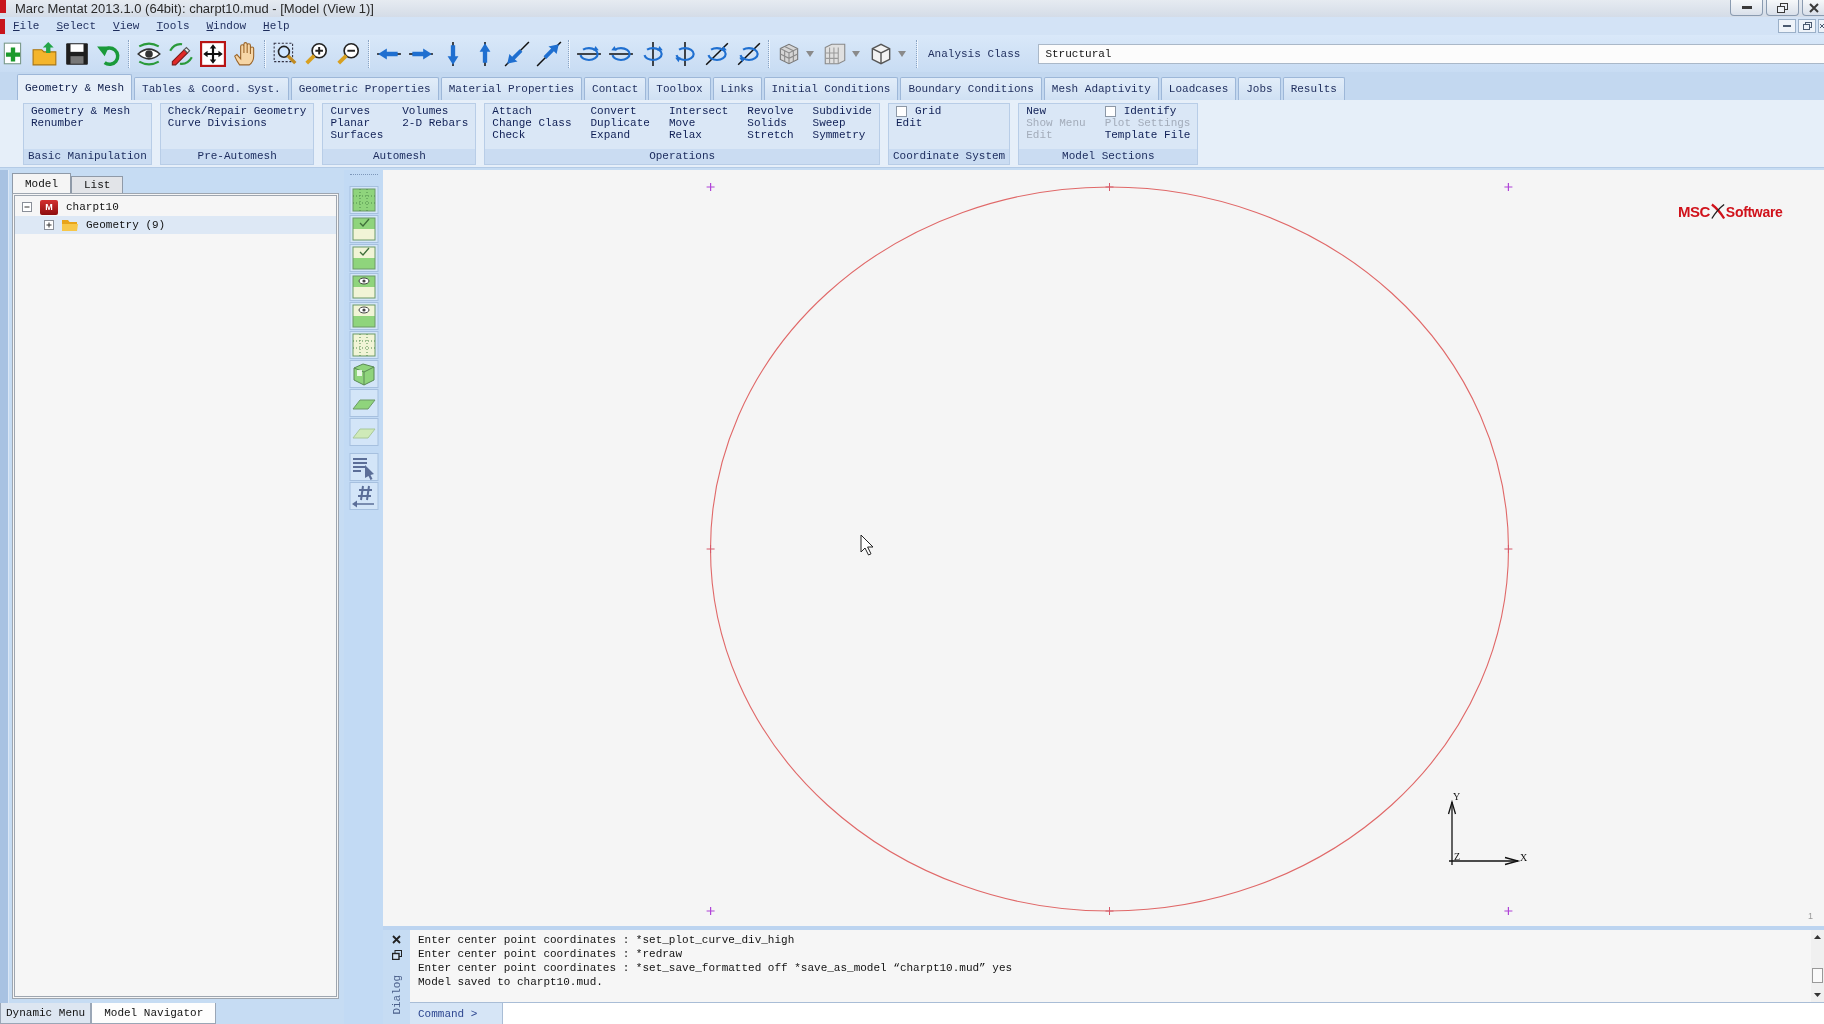  What do you see at coordinates (949, 156) in the screenshot?
I see `group-label: Coordinate System` at bounding box center [949, 156].